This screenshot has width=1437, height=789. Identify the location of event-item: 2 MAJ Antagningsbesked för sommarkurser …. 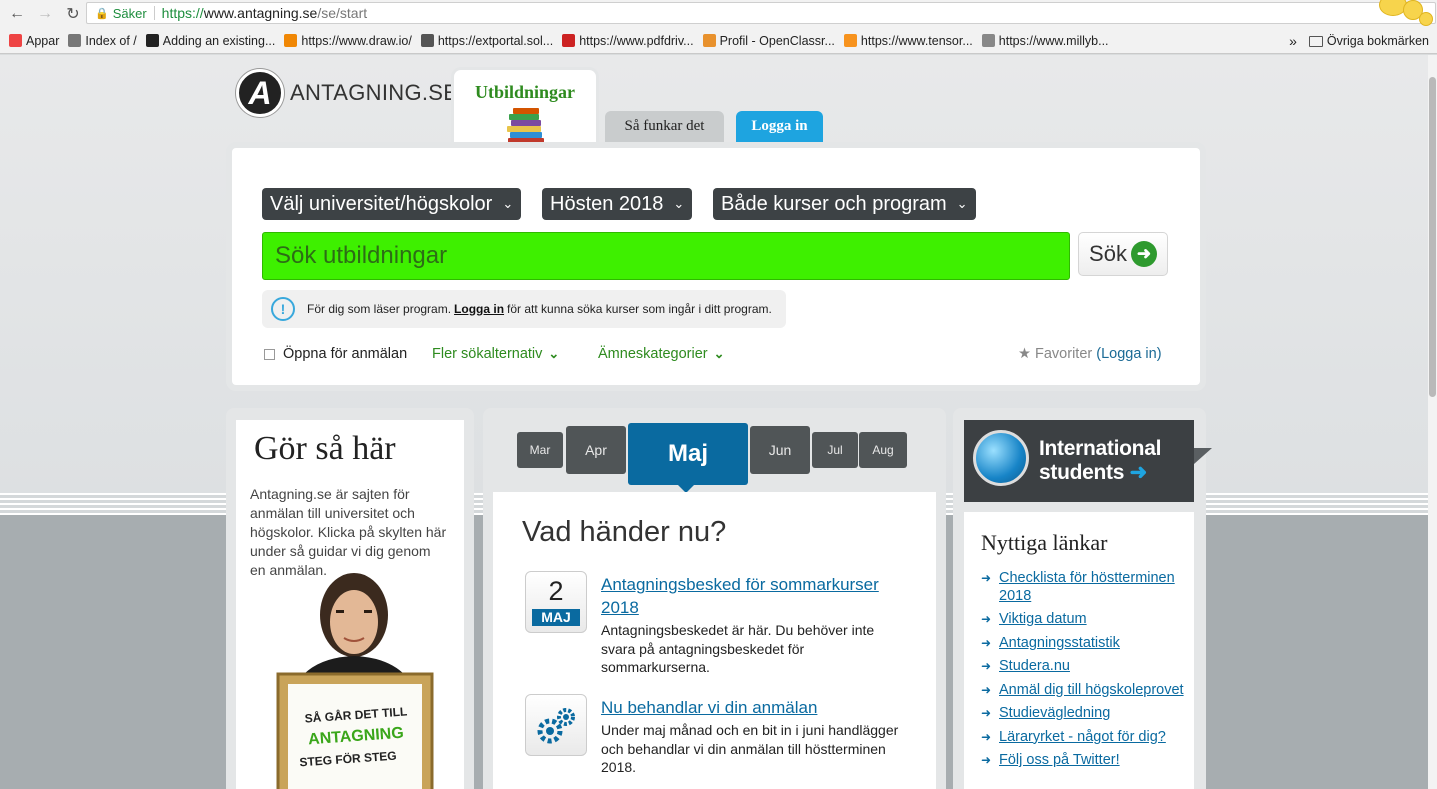
(725, 626).